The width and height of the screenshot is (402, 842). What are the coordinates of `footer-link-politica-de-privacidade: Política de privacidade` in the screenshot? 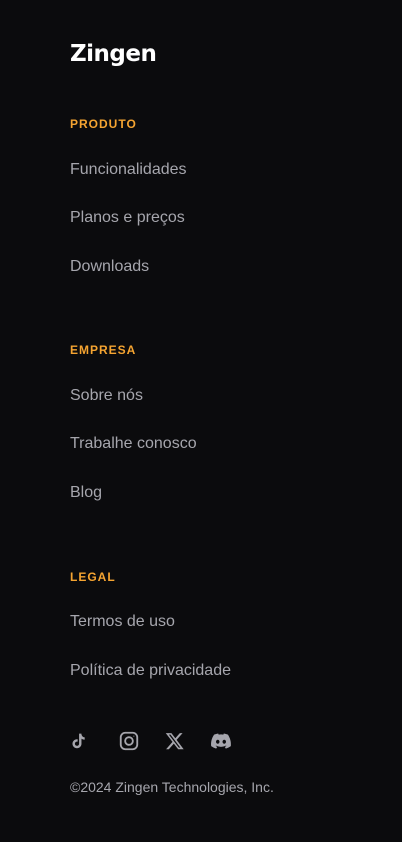 It's located at (150, 671).